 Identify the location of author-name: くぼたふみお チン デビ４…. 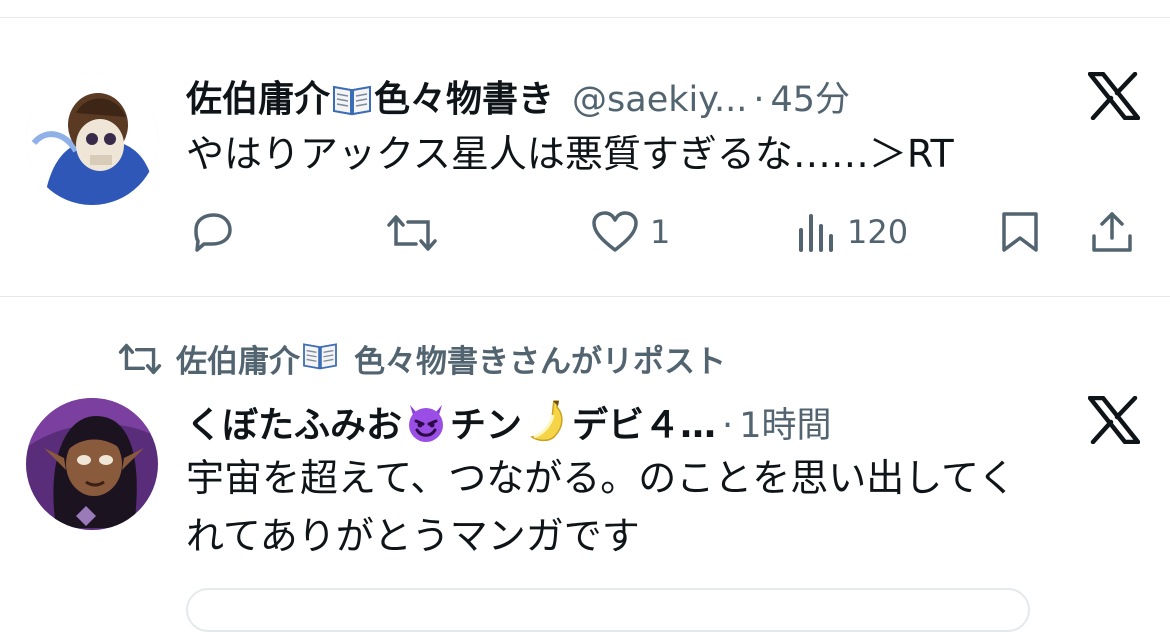
(451, 424).